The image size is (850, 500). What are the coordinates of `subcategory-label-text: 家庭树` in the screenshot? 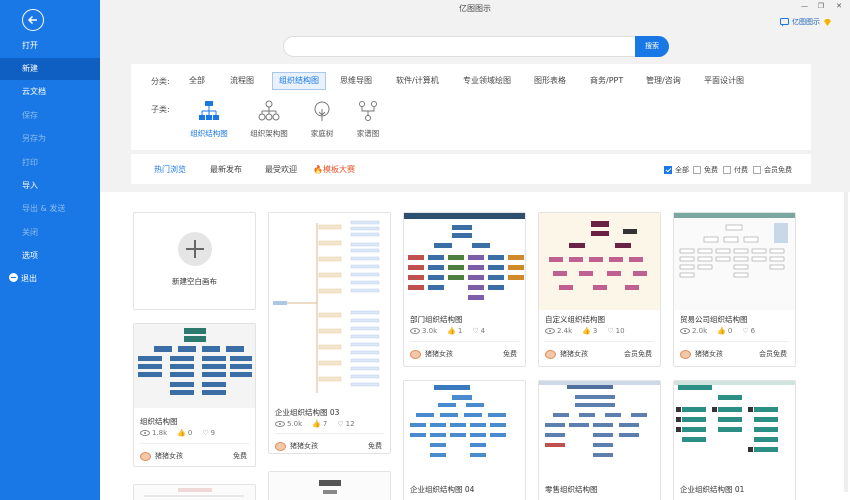 It's located at (322, 133).